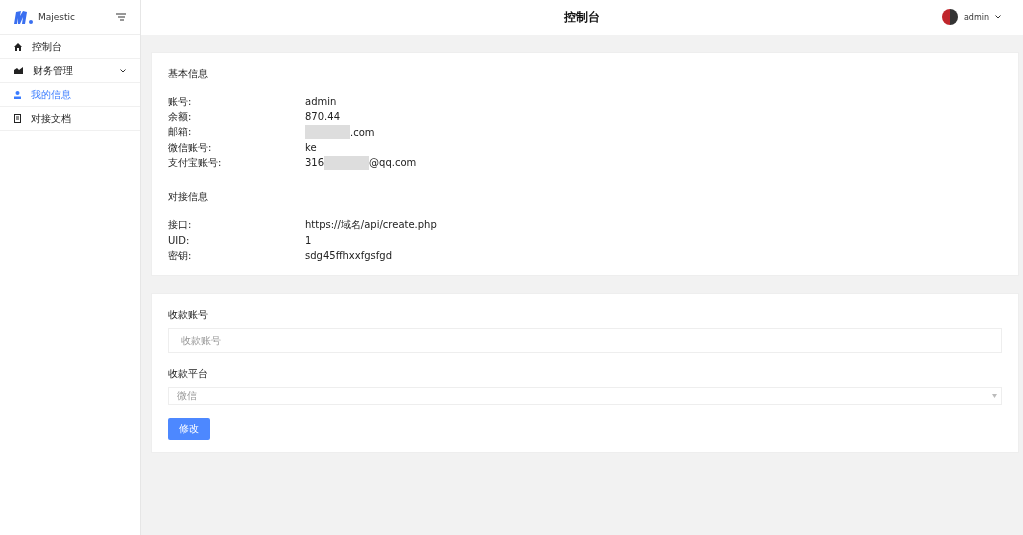  Describe the element at coordinates (180, 255) in the screenshot. I see `field-label: 密钥:` at that location.